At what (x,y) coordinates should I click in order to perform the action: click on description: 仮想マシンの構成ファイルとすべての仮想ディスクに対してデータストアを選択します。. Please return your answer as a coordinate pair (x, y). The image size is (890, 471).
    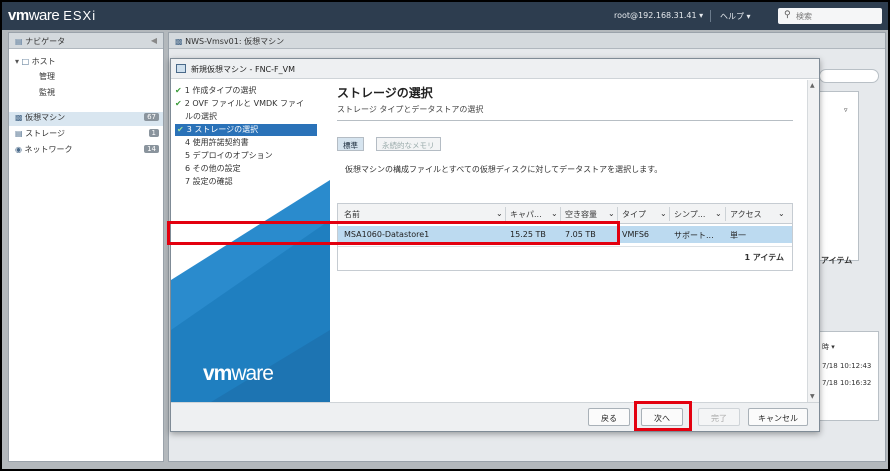
    Looking at the image, I should click on (504, 169).